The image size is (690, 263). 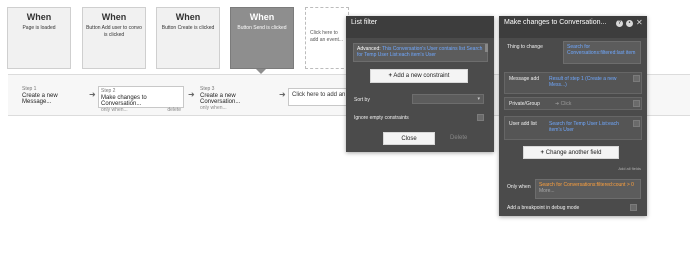 What do you see at coordinates (486, 48) in the screenshot?
I see `field-scrollbar` at bounding box center [486, 48].